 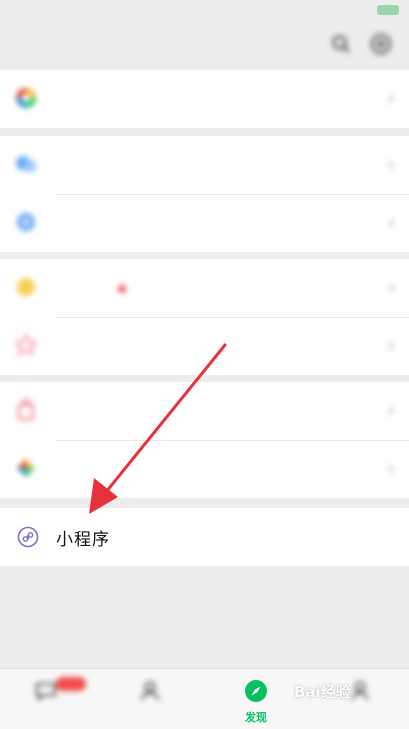 What do you see at coordinates (46, 692) in the screenshot?
I see `chat-bubble-icon` at bounding box center [46, 692].